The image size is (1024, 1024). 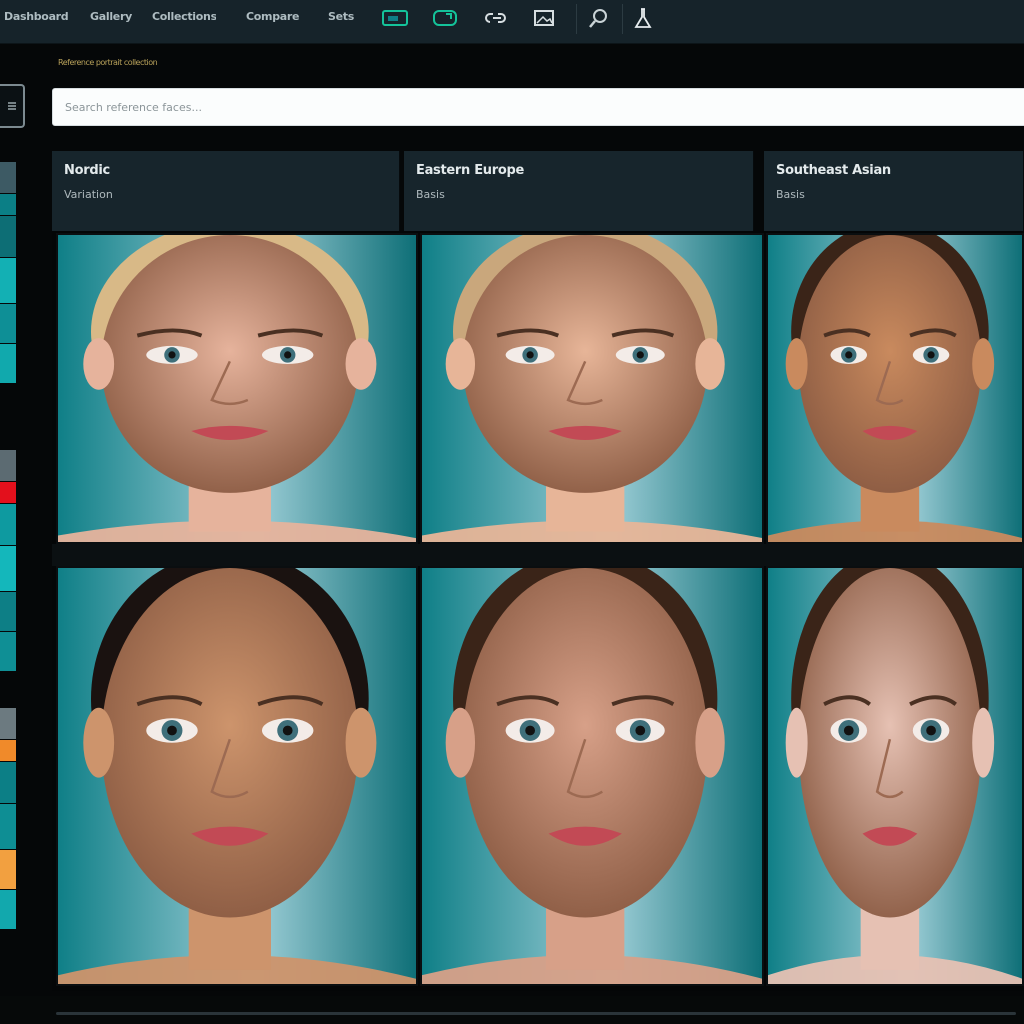 I want to click on menu-item-collections: Collections, so click(x=184, y=18).